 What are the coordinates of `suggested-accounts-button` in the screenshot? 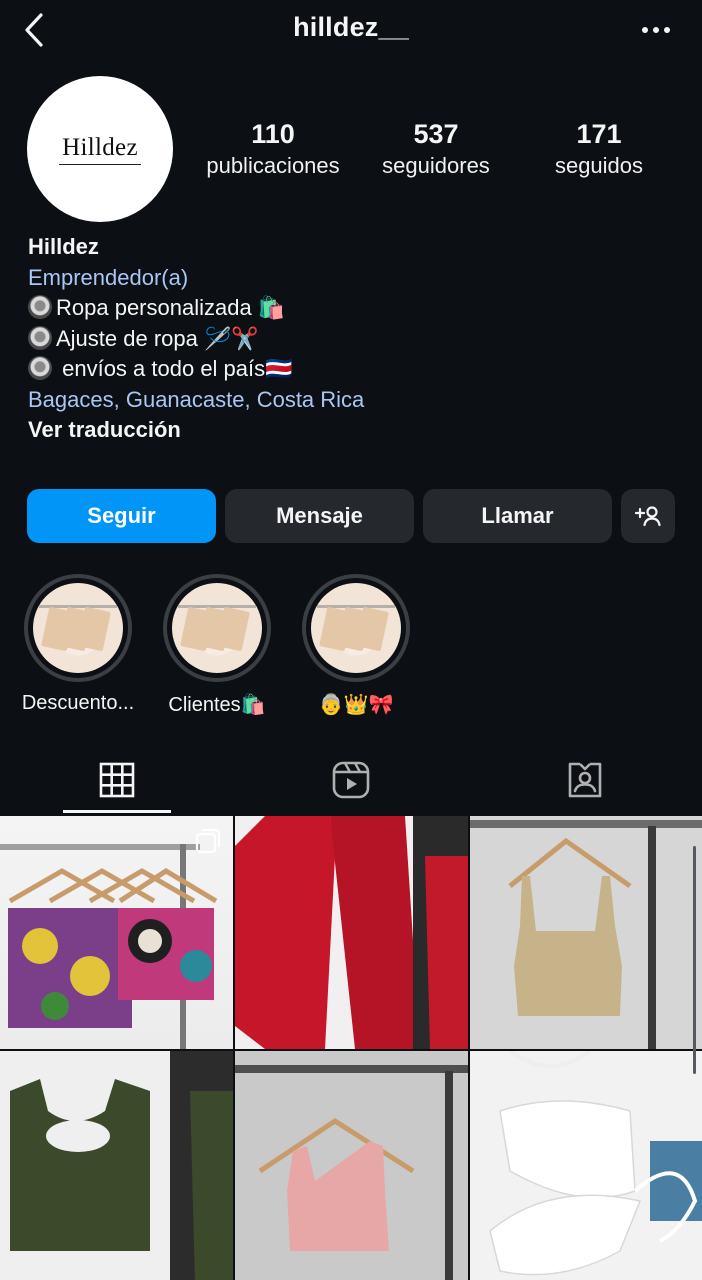 It's located at (648, 516).